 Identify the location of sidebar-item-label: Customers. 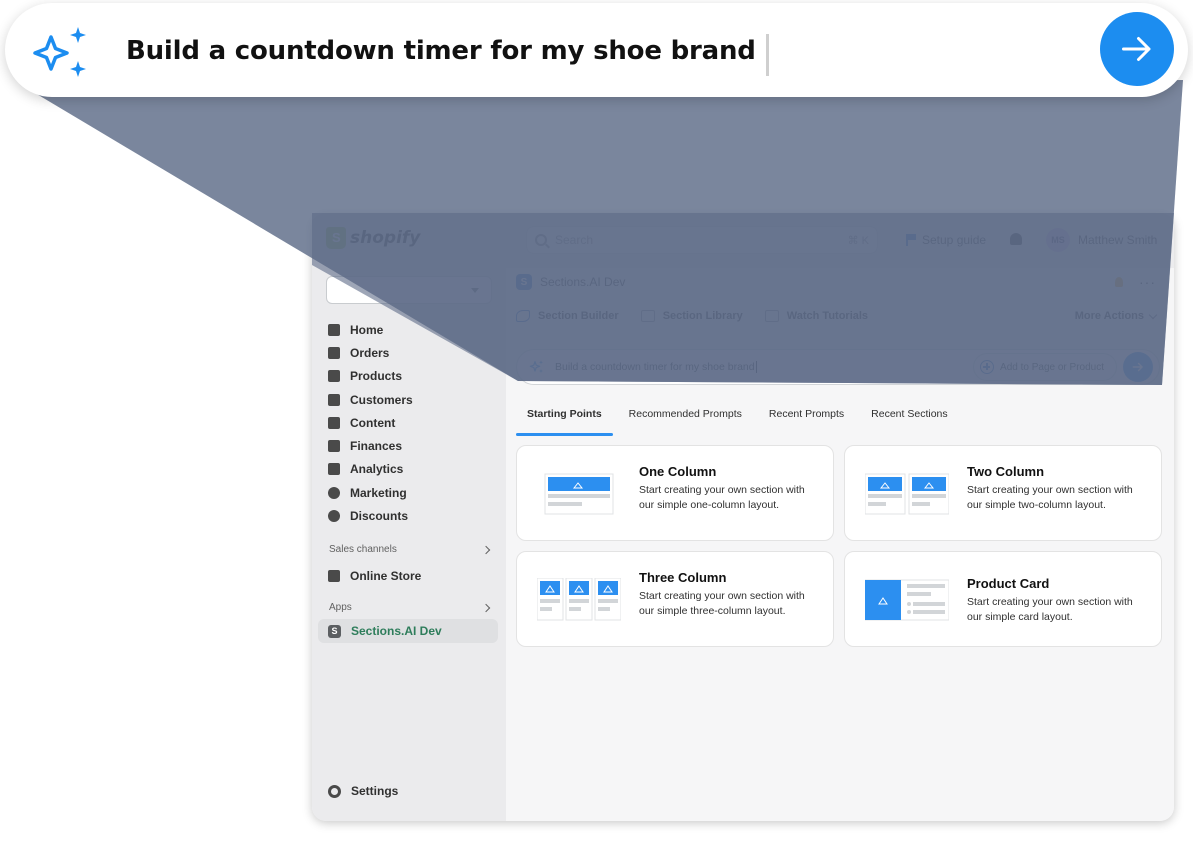
(381, 399).